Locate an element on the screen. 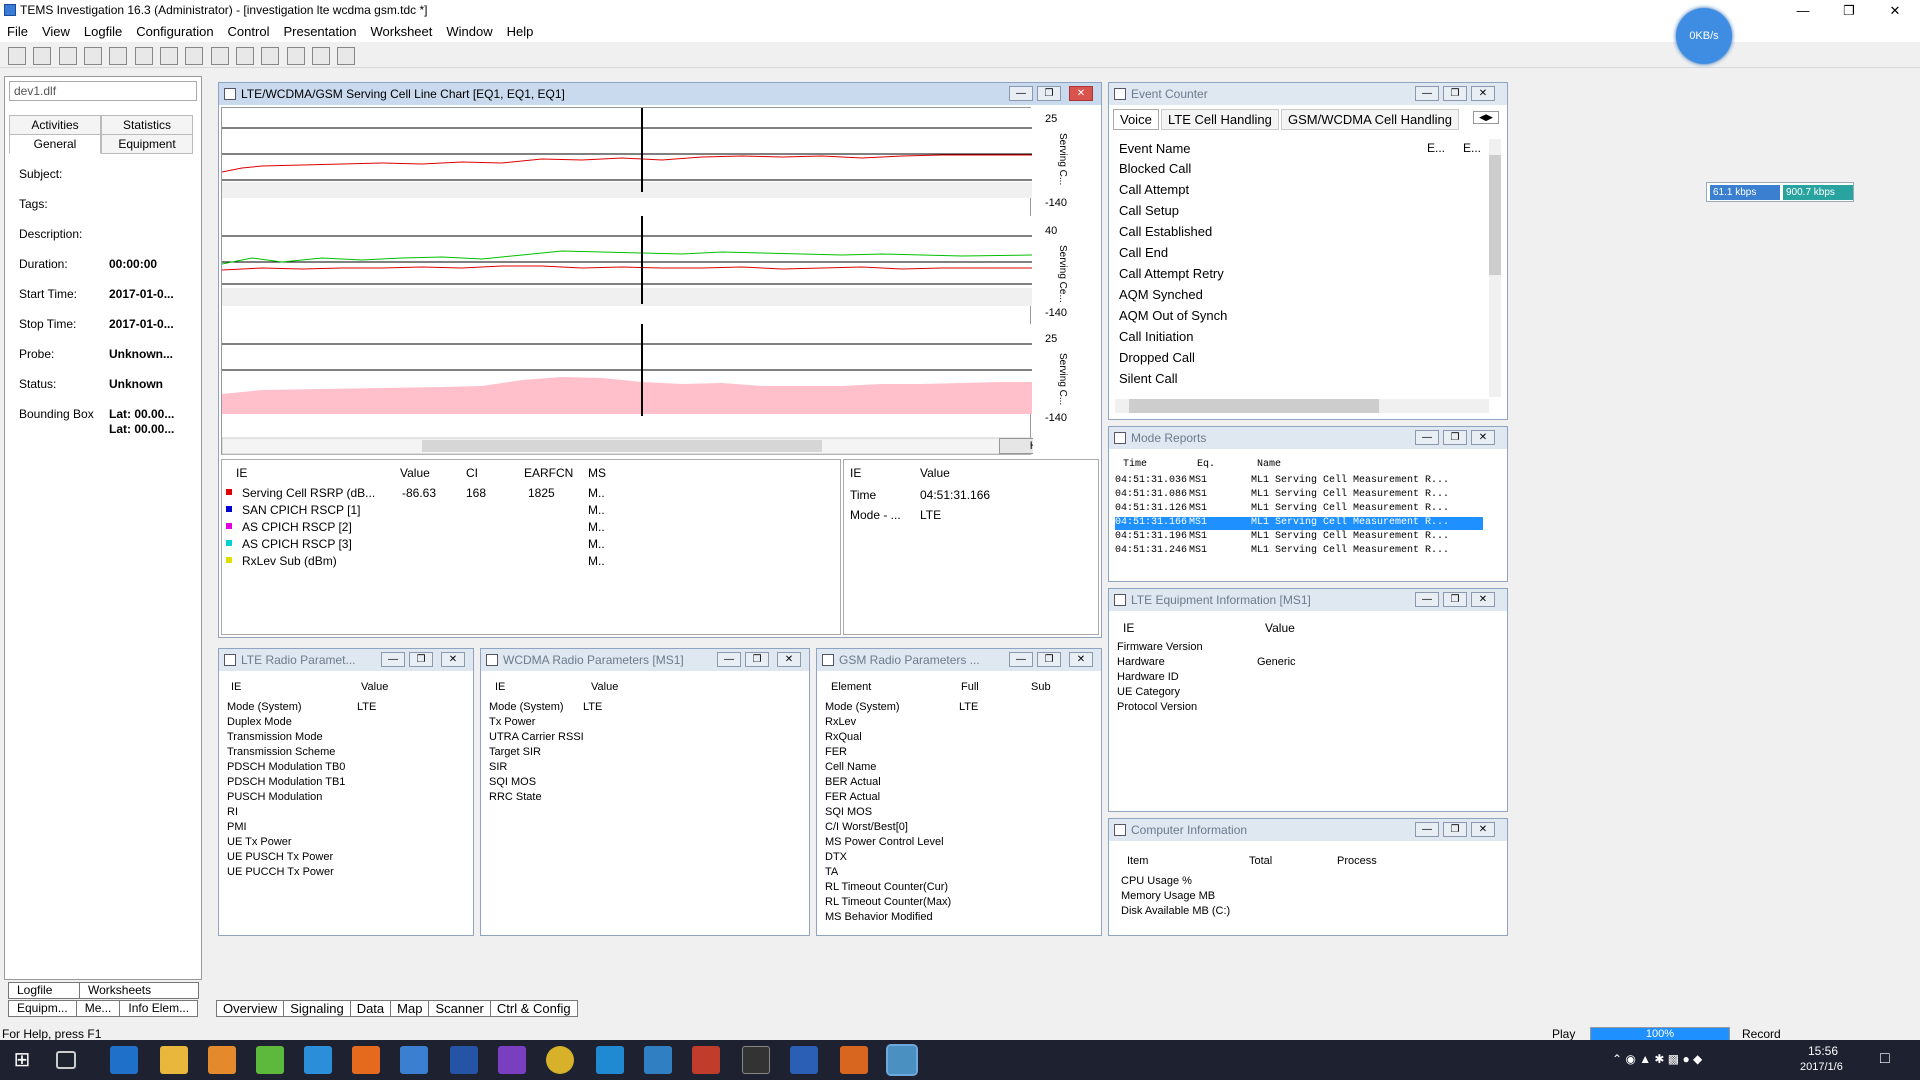 The width and height of the screenshot is (1920, 1080). notification-icon: □ is located at coordinates (1885, 1059).